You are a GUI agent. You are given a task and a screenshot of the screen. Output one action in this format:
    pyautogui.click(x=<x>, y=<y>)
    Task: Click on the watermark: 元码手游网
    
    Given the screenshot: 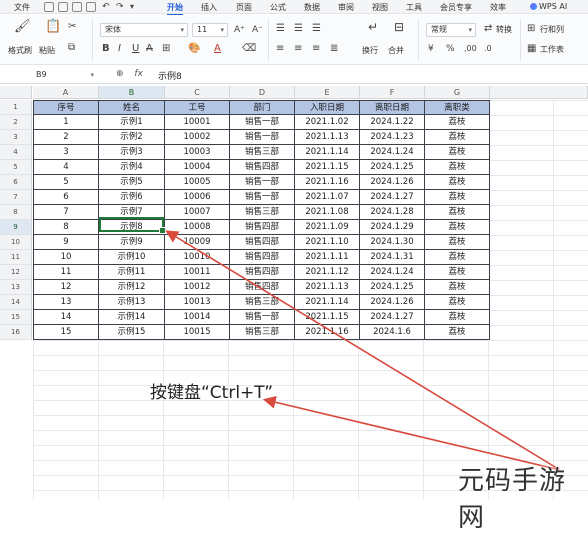 What is the action you would take?
    pyautogui.click(x=512, y=499)
    